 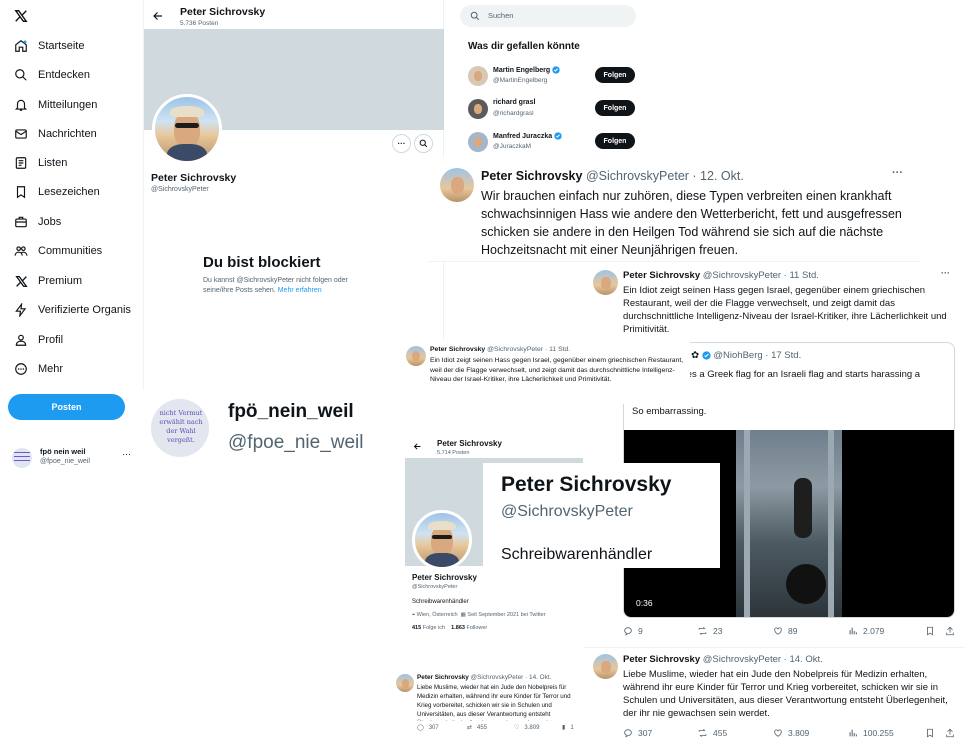 What do you see at coordinates (37, 222) in the screenshot?
I see `sidebar-item-jobs: Jobs` at bounding box center [37, 222].